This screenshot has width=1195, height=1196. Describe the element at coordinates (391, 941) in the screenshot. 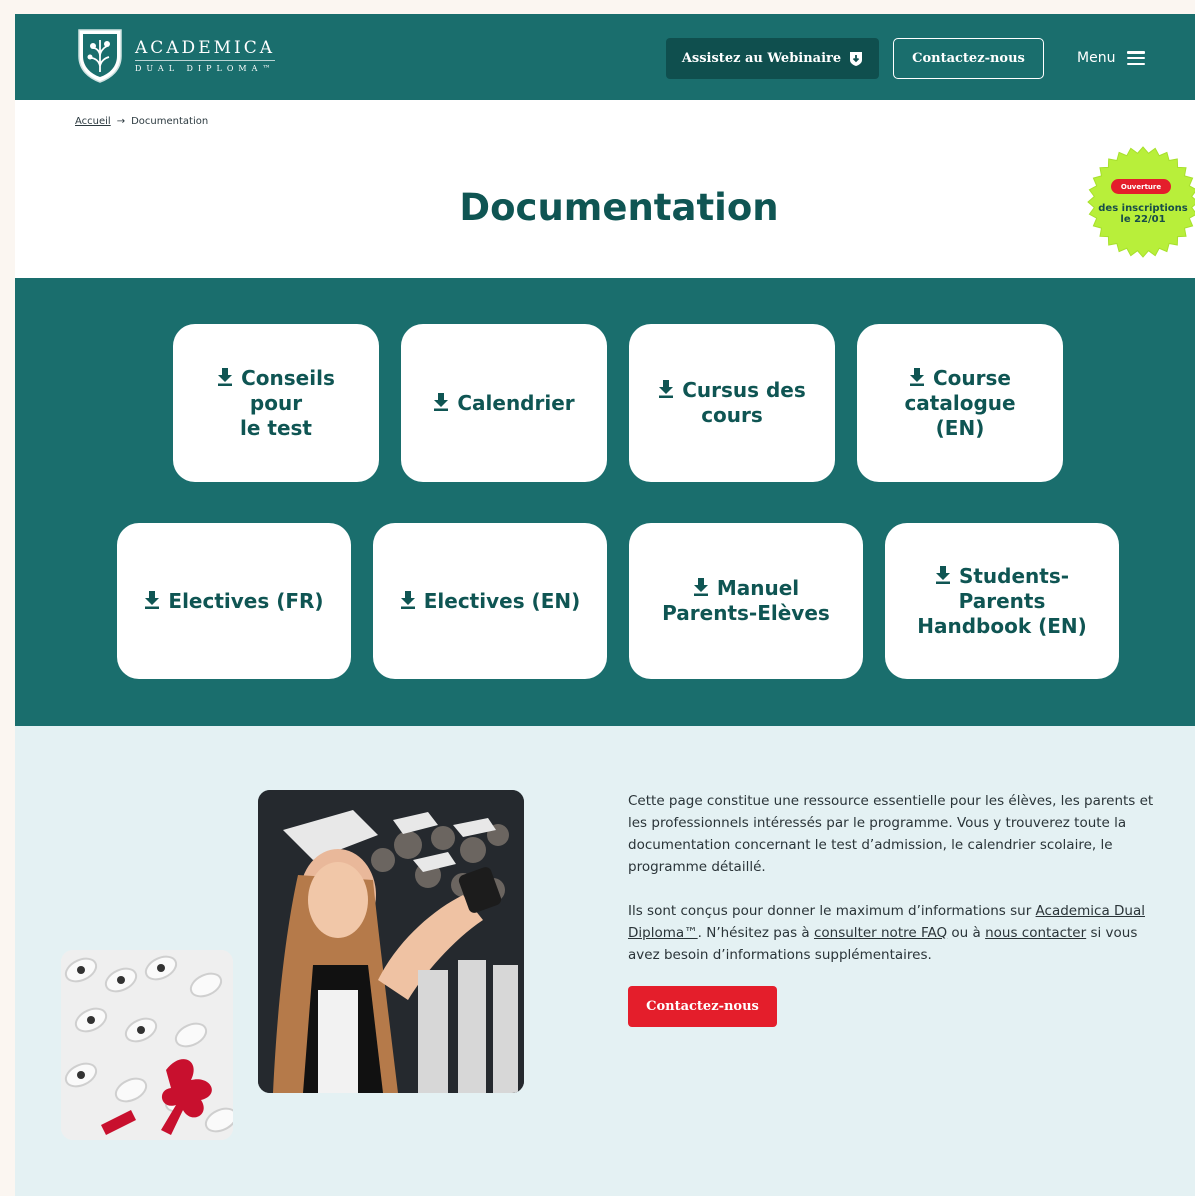

I see `graduation-selfie-photo` at that location.